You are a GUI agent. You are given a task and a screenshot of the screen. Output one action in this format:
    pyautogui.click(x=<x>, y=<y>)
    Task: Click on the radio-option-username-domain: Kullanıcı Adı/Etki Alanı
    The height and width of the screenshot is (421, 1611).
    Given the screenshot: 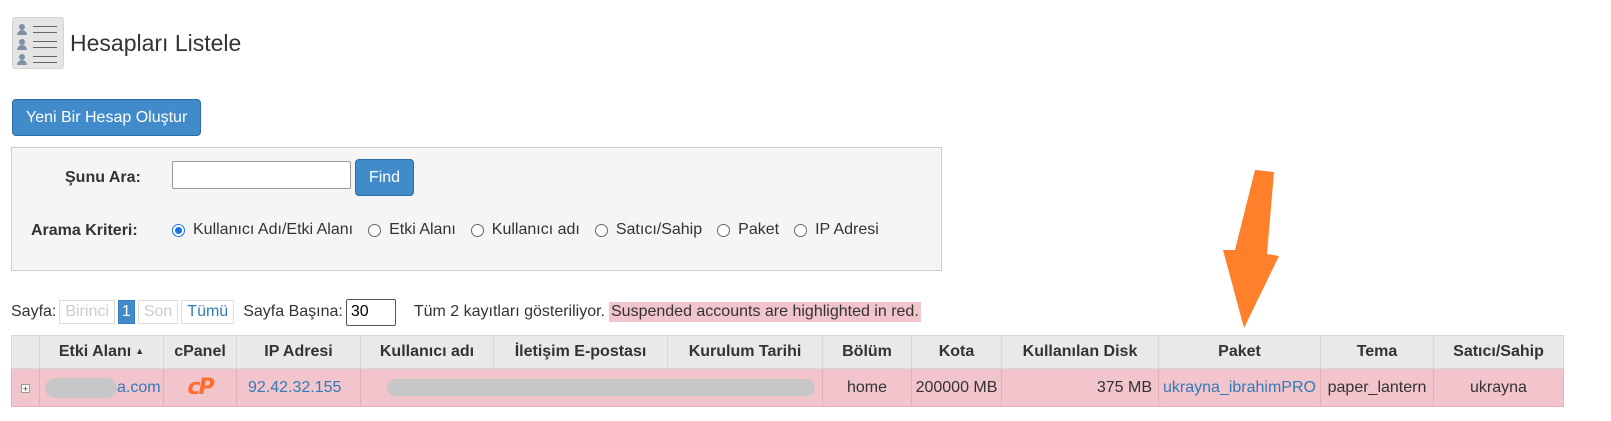 What is the action you would take?
    pyautogui.click(x=262, y=230)
    